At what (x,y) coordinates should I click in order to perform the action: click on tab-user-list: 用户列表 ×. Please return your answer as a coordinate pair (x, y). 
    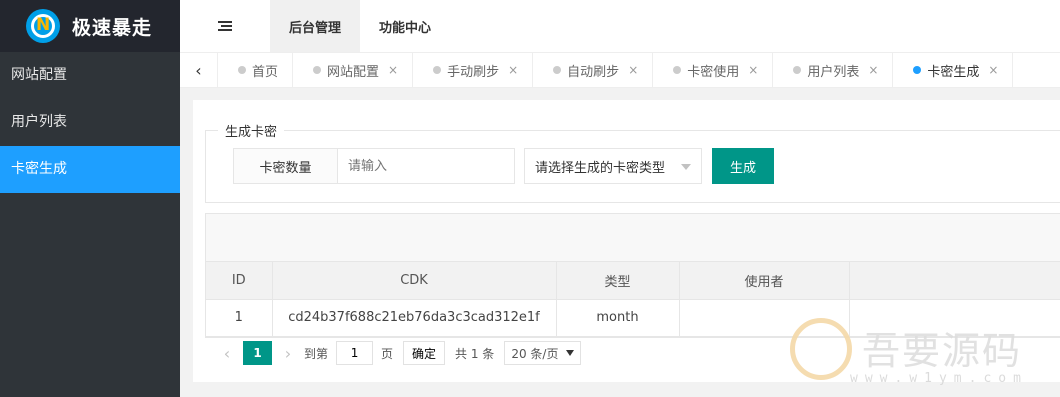
    Looking at the image, I should click on (833, 70).